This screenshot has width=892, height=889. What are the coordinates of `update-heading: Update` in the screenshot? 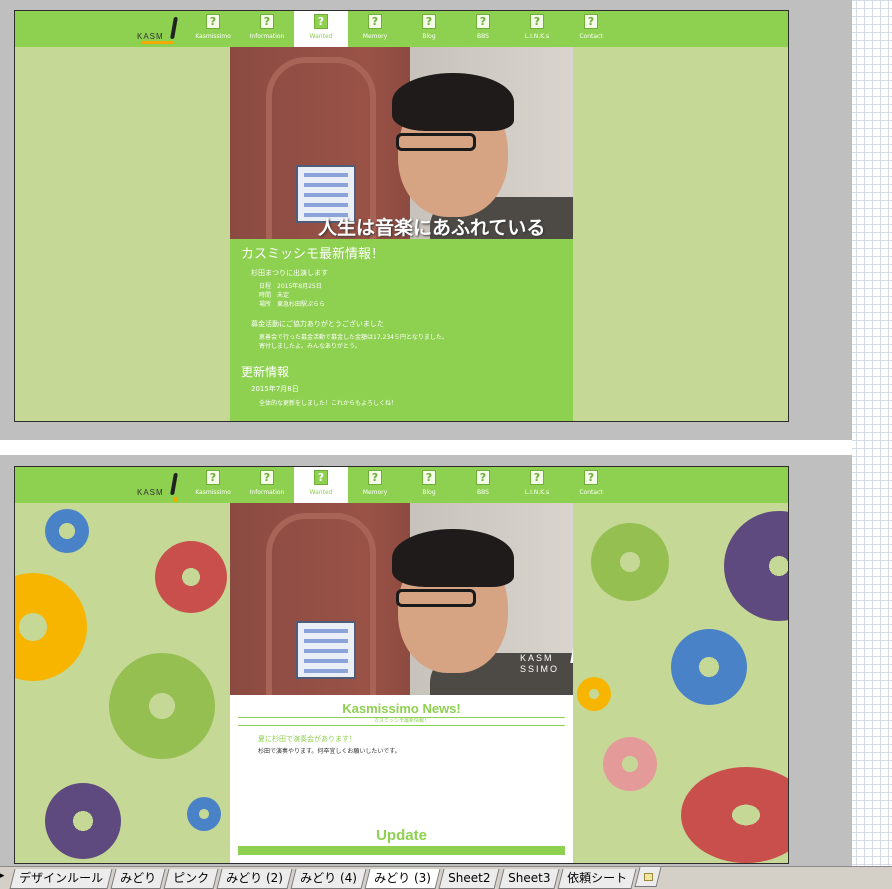 It's located at (401, 835).